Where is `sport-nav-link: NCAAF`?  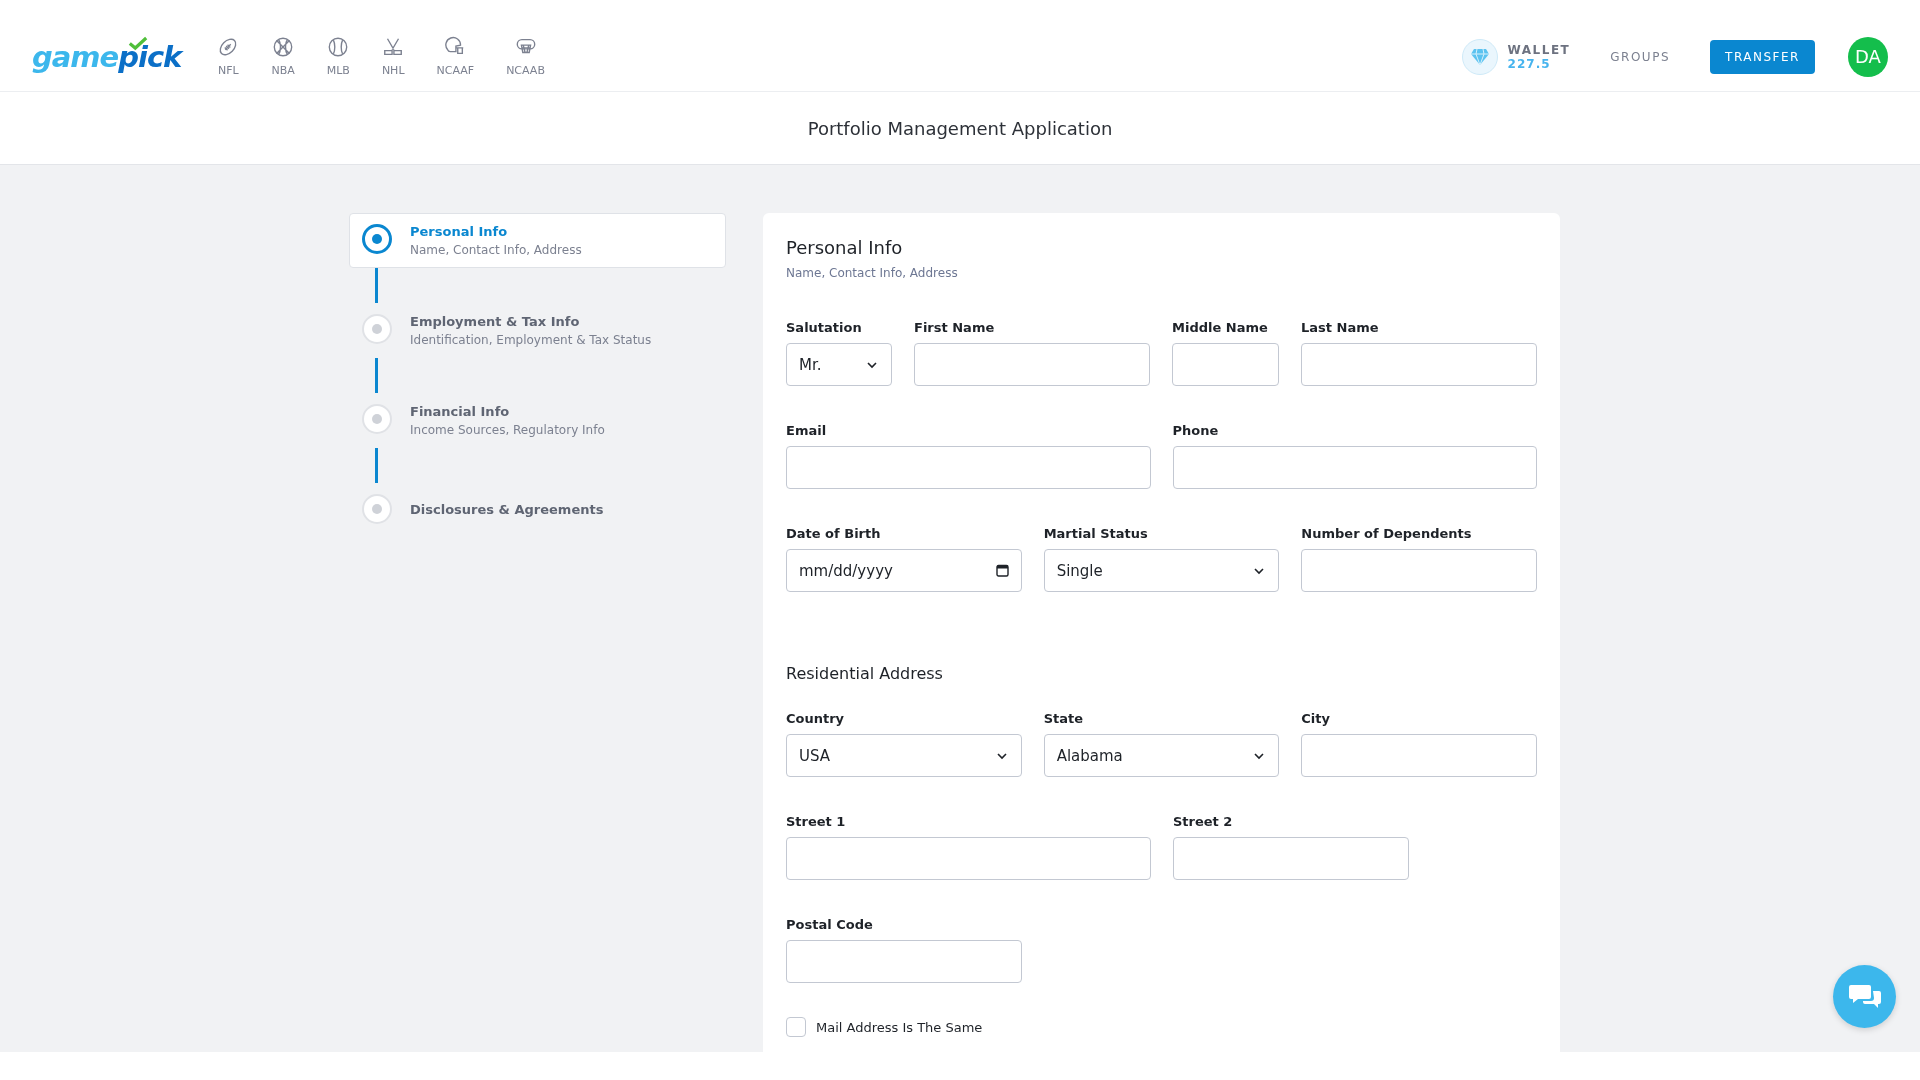
sport-nav-link: NCAAF is located at coordinates (455, 56).